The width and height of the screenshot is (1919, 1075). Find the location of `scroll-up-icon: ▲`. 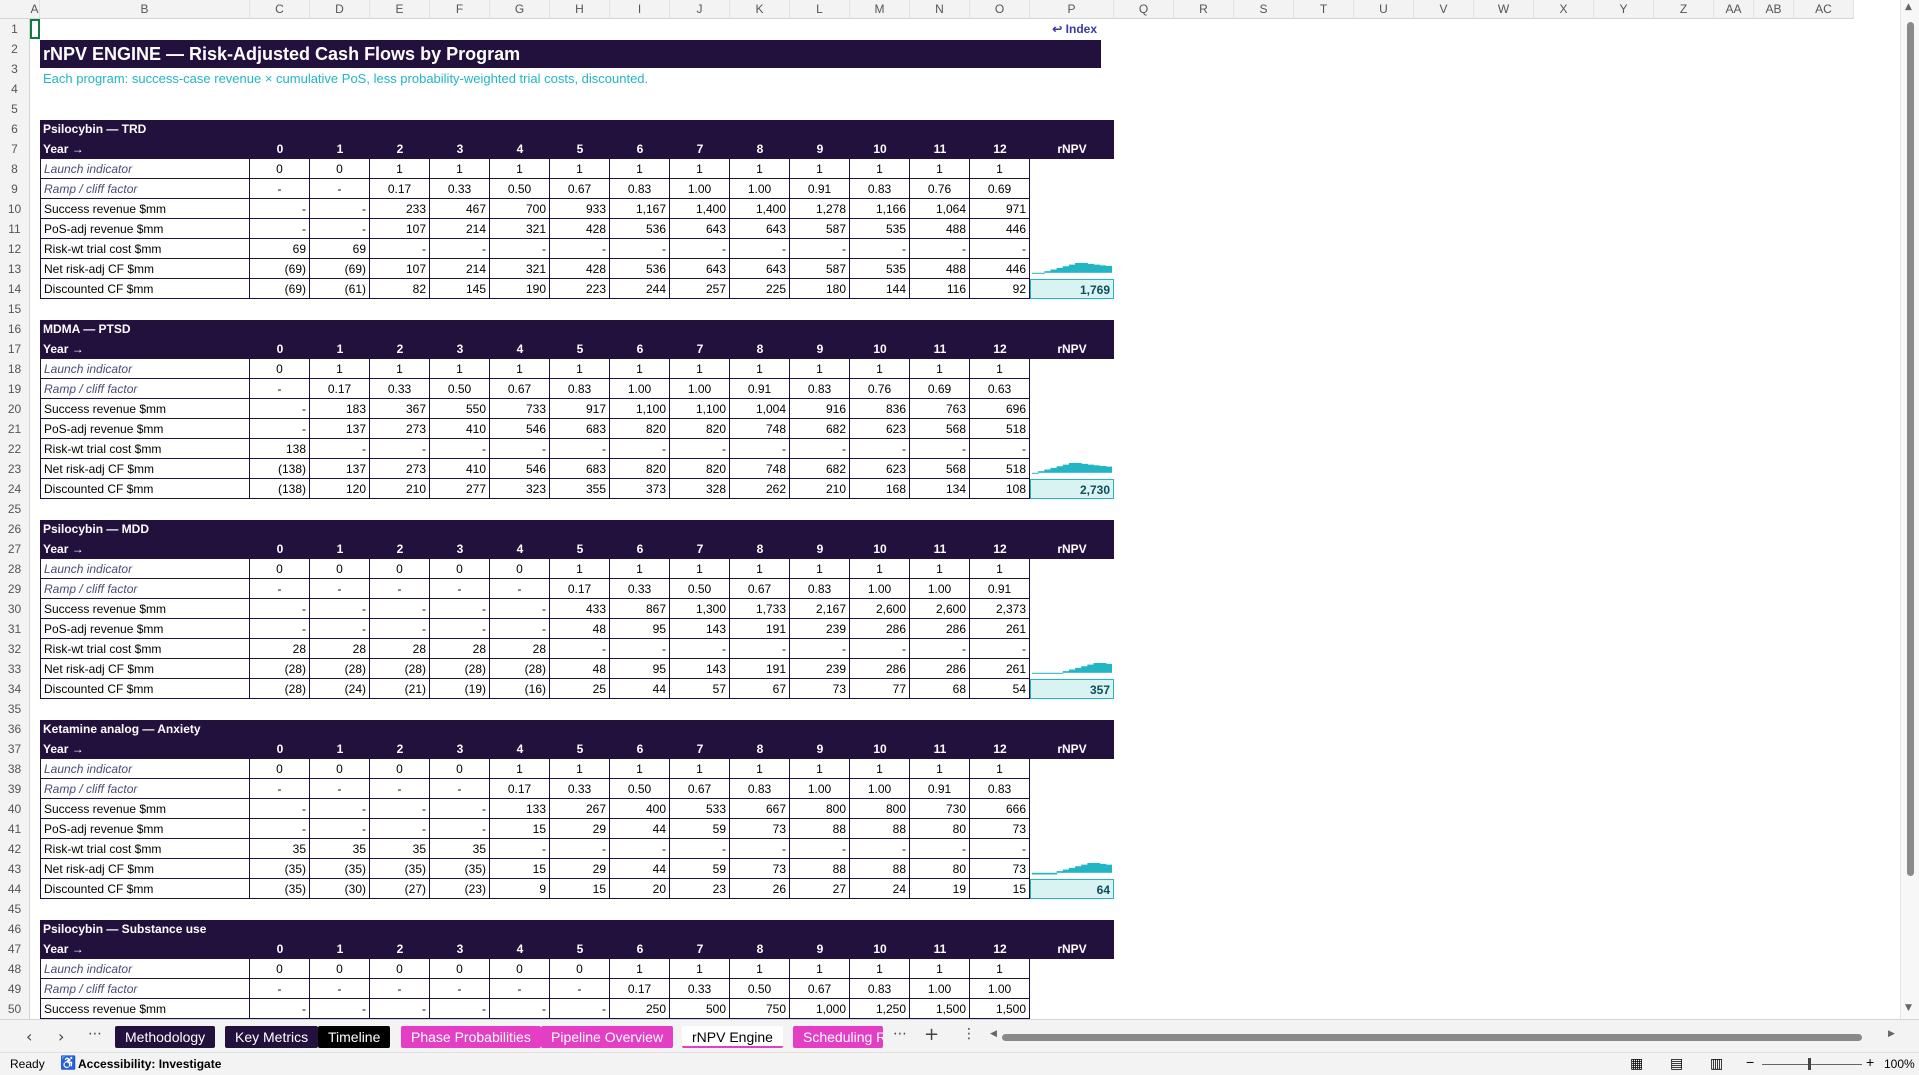

scroll-up-icon: ▲ is located at coordinates (1908, 7).